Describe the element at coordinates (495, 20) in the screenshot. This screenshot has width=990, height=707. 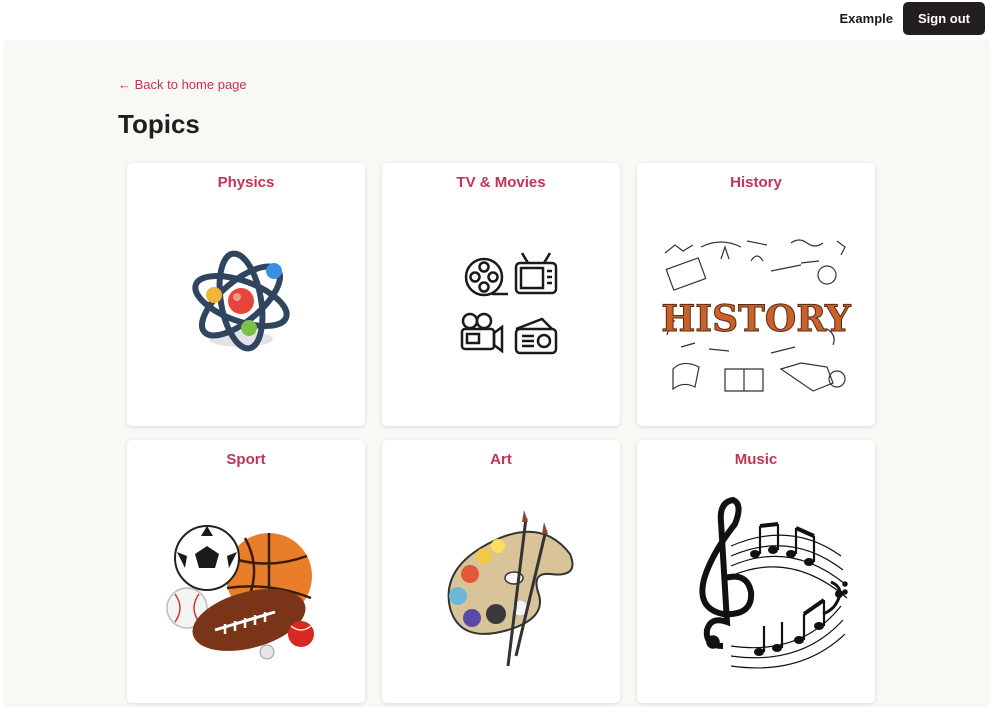
I see `top-bar: Example Sign out` at that location.